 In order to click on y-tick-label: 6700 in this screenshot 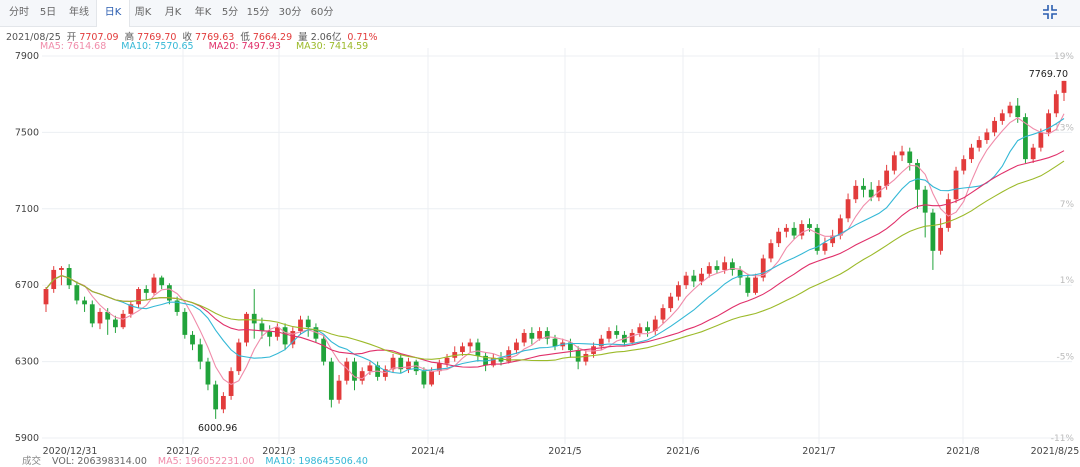, I will do `click(27, 285)`.